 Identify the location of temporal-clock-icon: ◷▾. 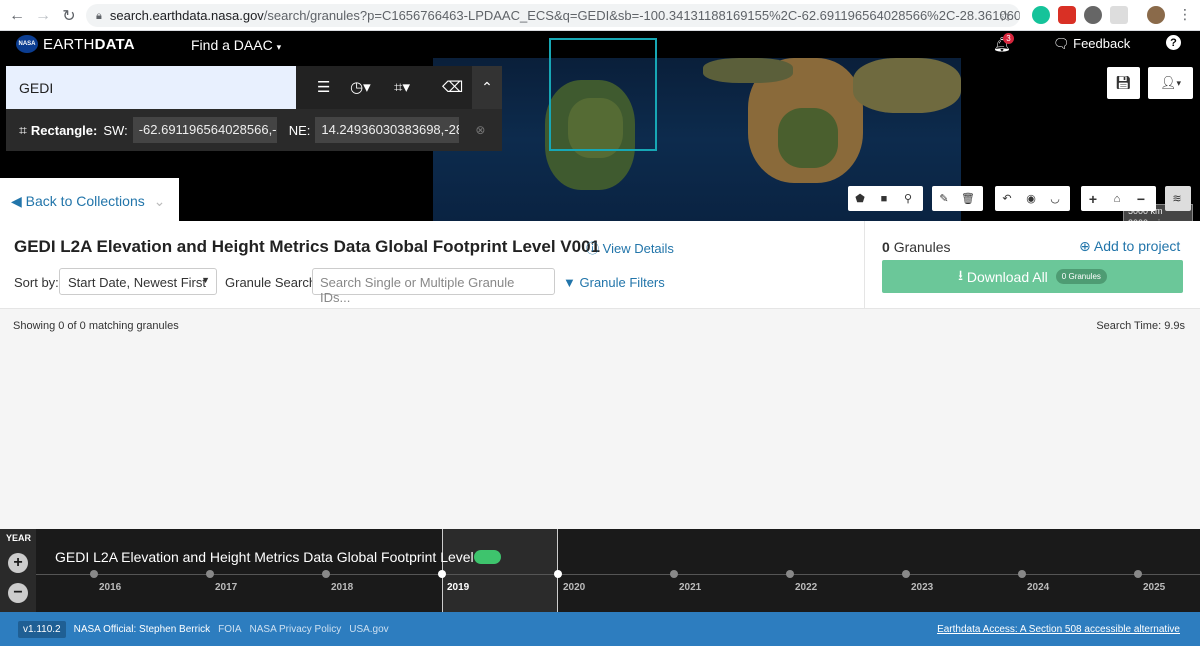
(360, 87).